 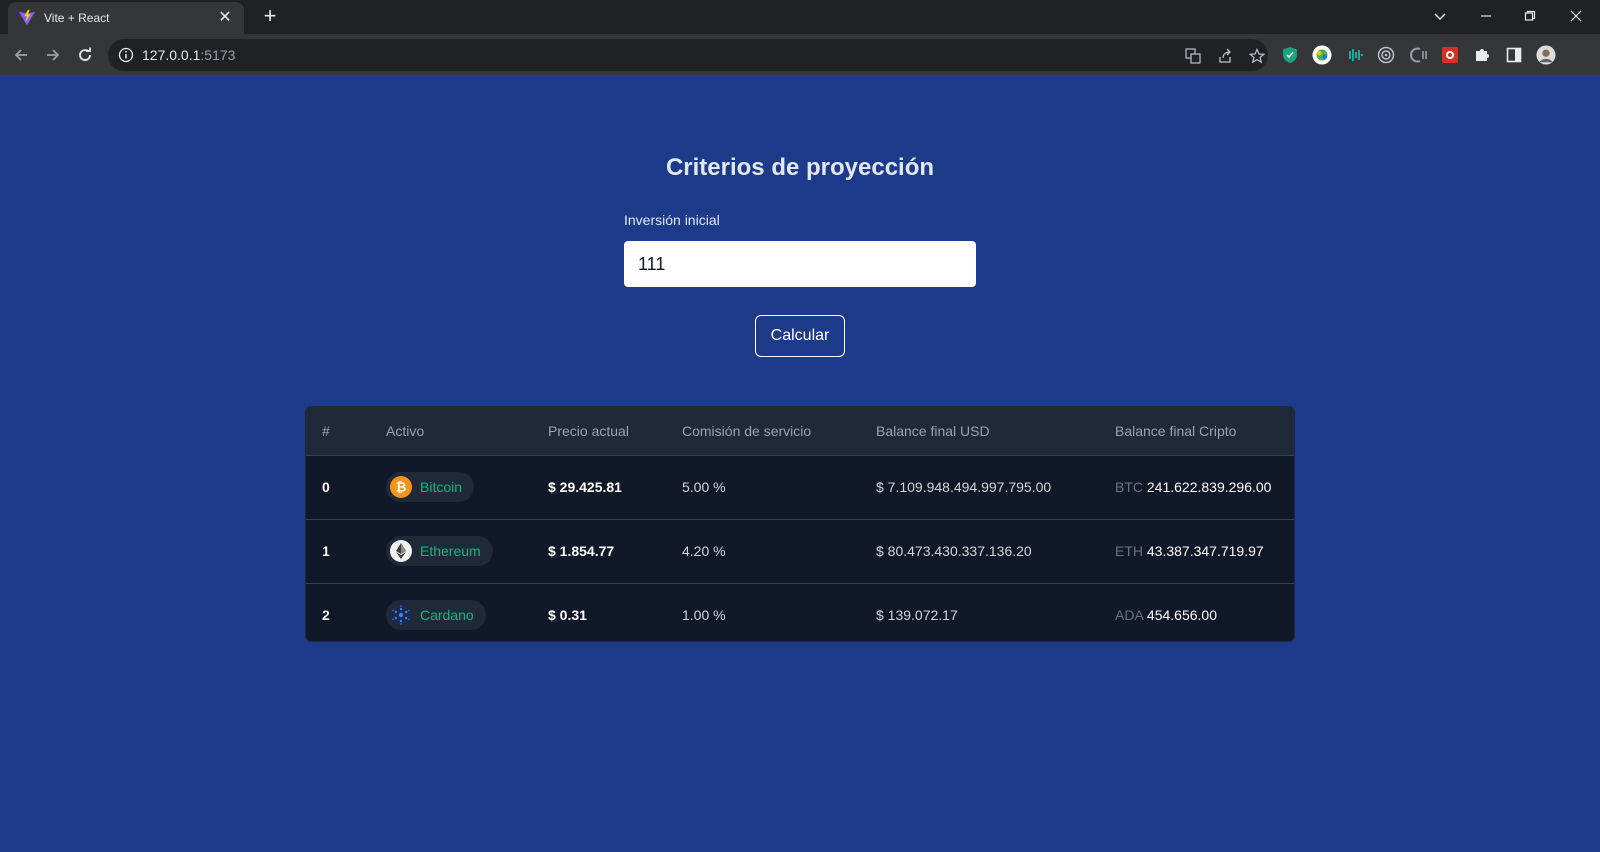 I want to click on asset-chip: Cardano, so click(x=436, y=615).